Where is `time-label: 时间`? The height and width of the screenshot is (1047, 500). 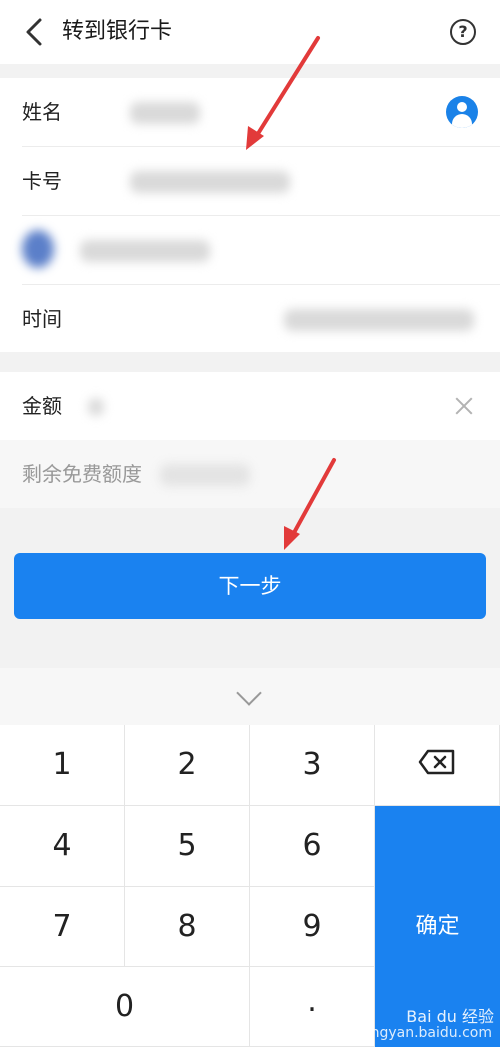 time-label: 时间 is located at coordinates (42, 319).